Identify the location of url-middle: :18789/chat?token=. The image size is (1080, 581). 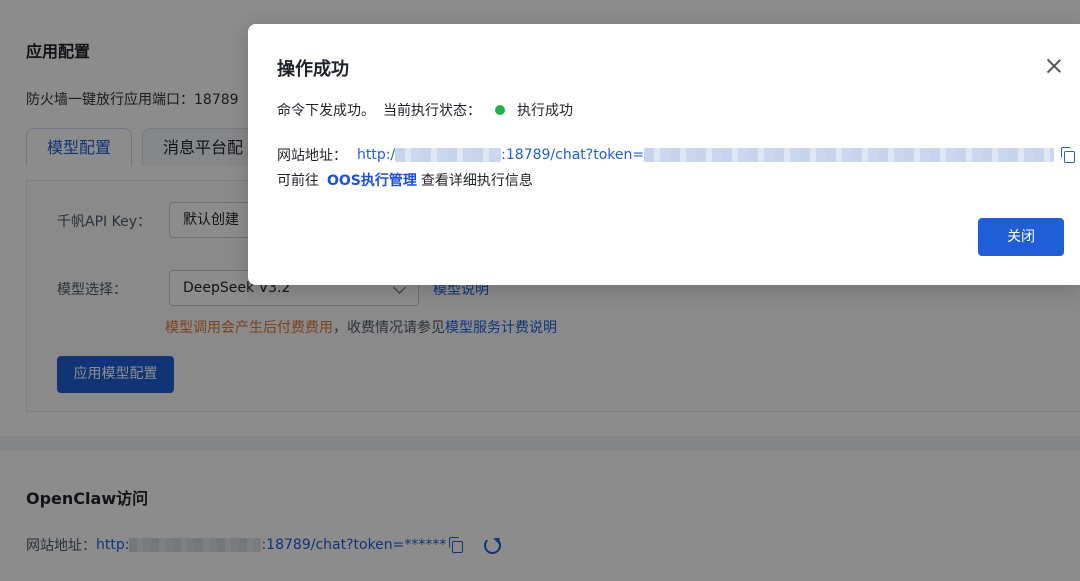
(572, 155).